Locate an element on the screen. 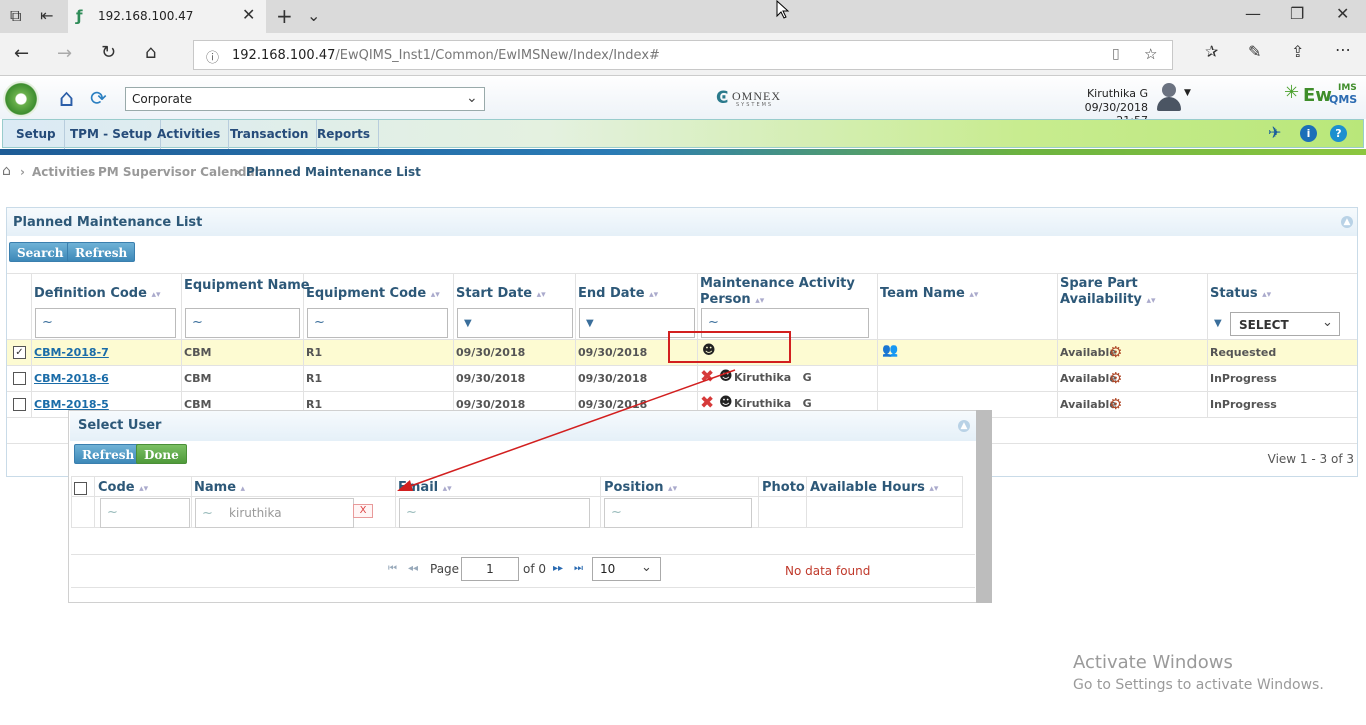 This screenshot has width=1366, height=725. organization-select: Corporate ⌄ is located at coordinates (305, 99).